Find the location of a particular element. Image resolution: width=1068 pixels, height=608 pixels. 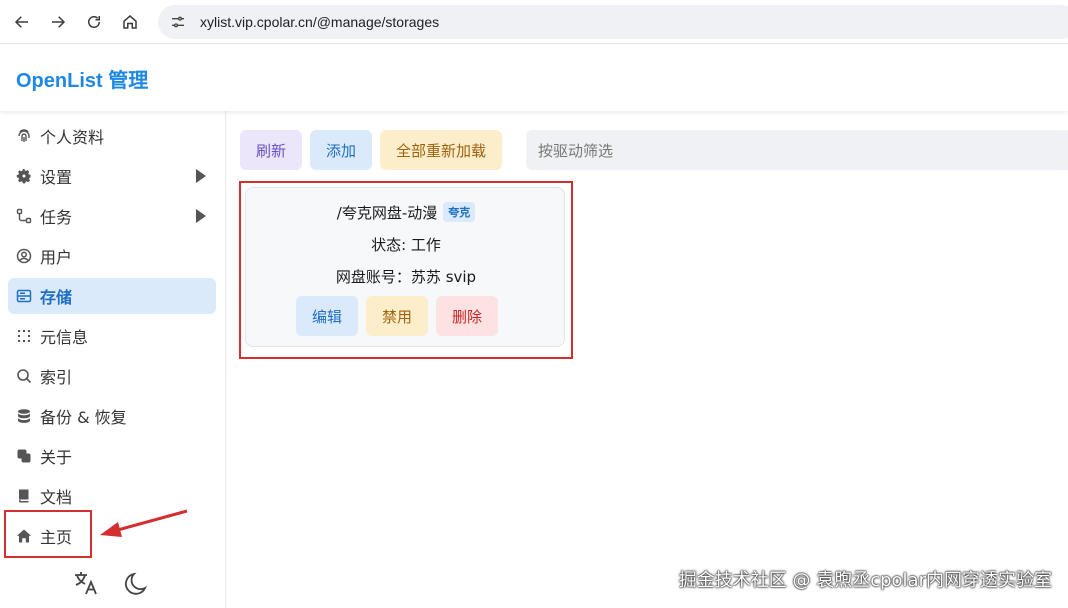

home-icon is located at coordinates (130, 21).